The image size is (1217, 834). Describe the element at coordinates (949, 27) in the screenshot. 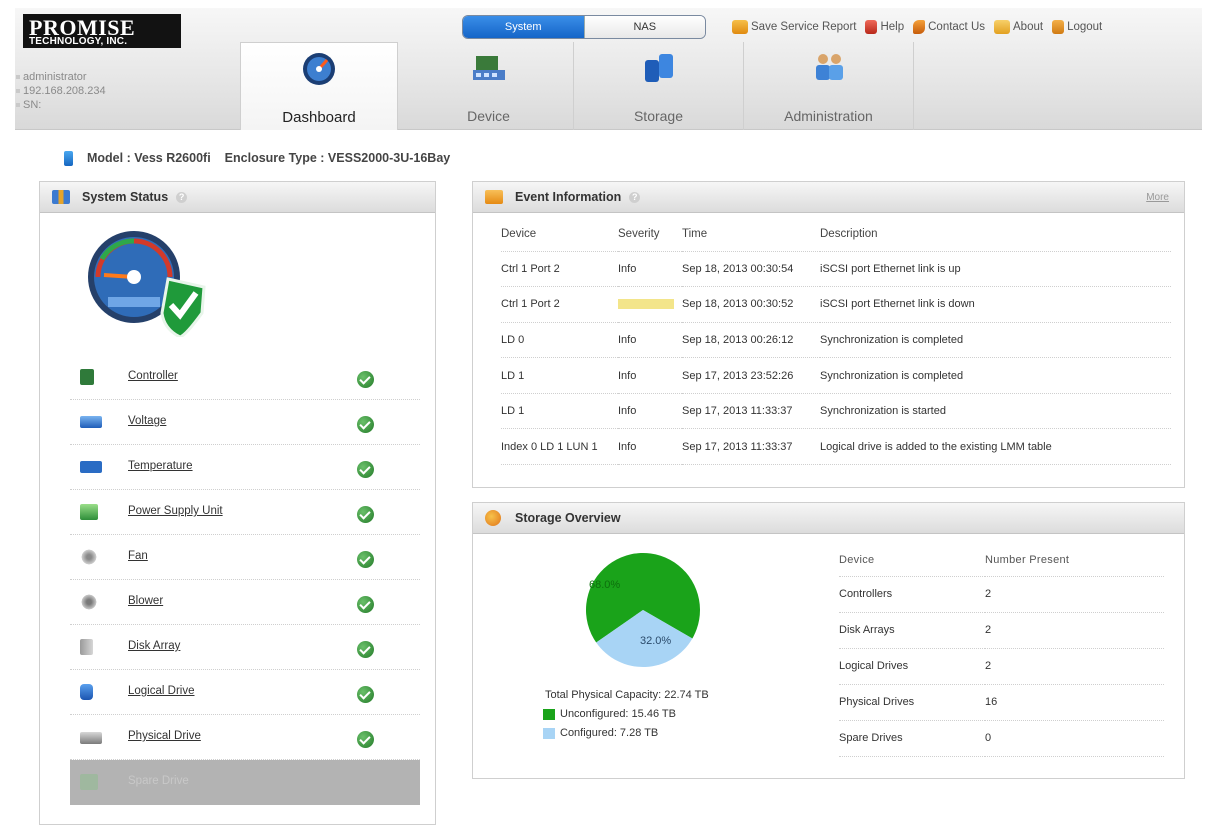

I see `contact-us-link: Contact Us` at that location.